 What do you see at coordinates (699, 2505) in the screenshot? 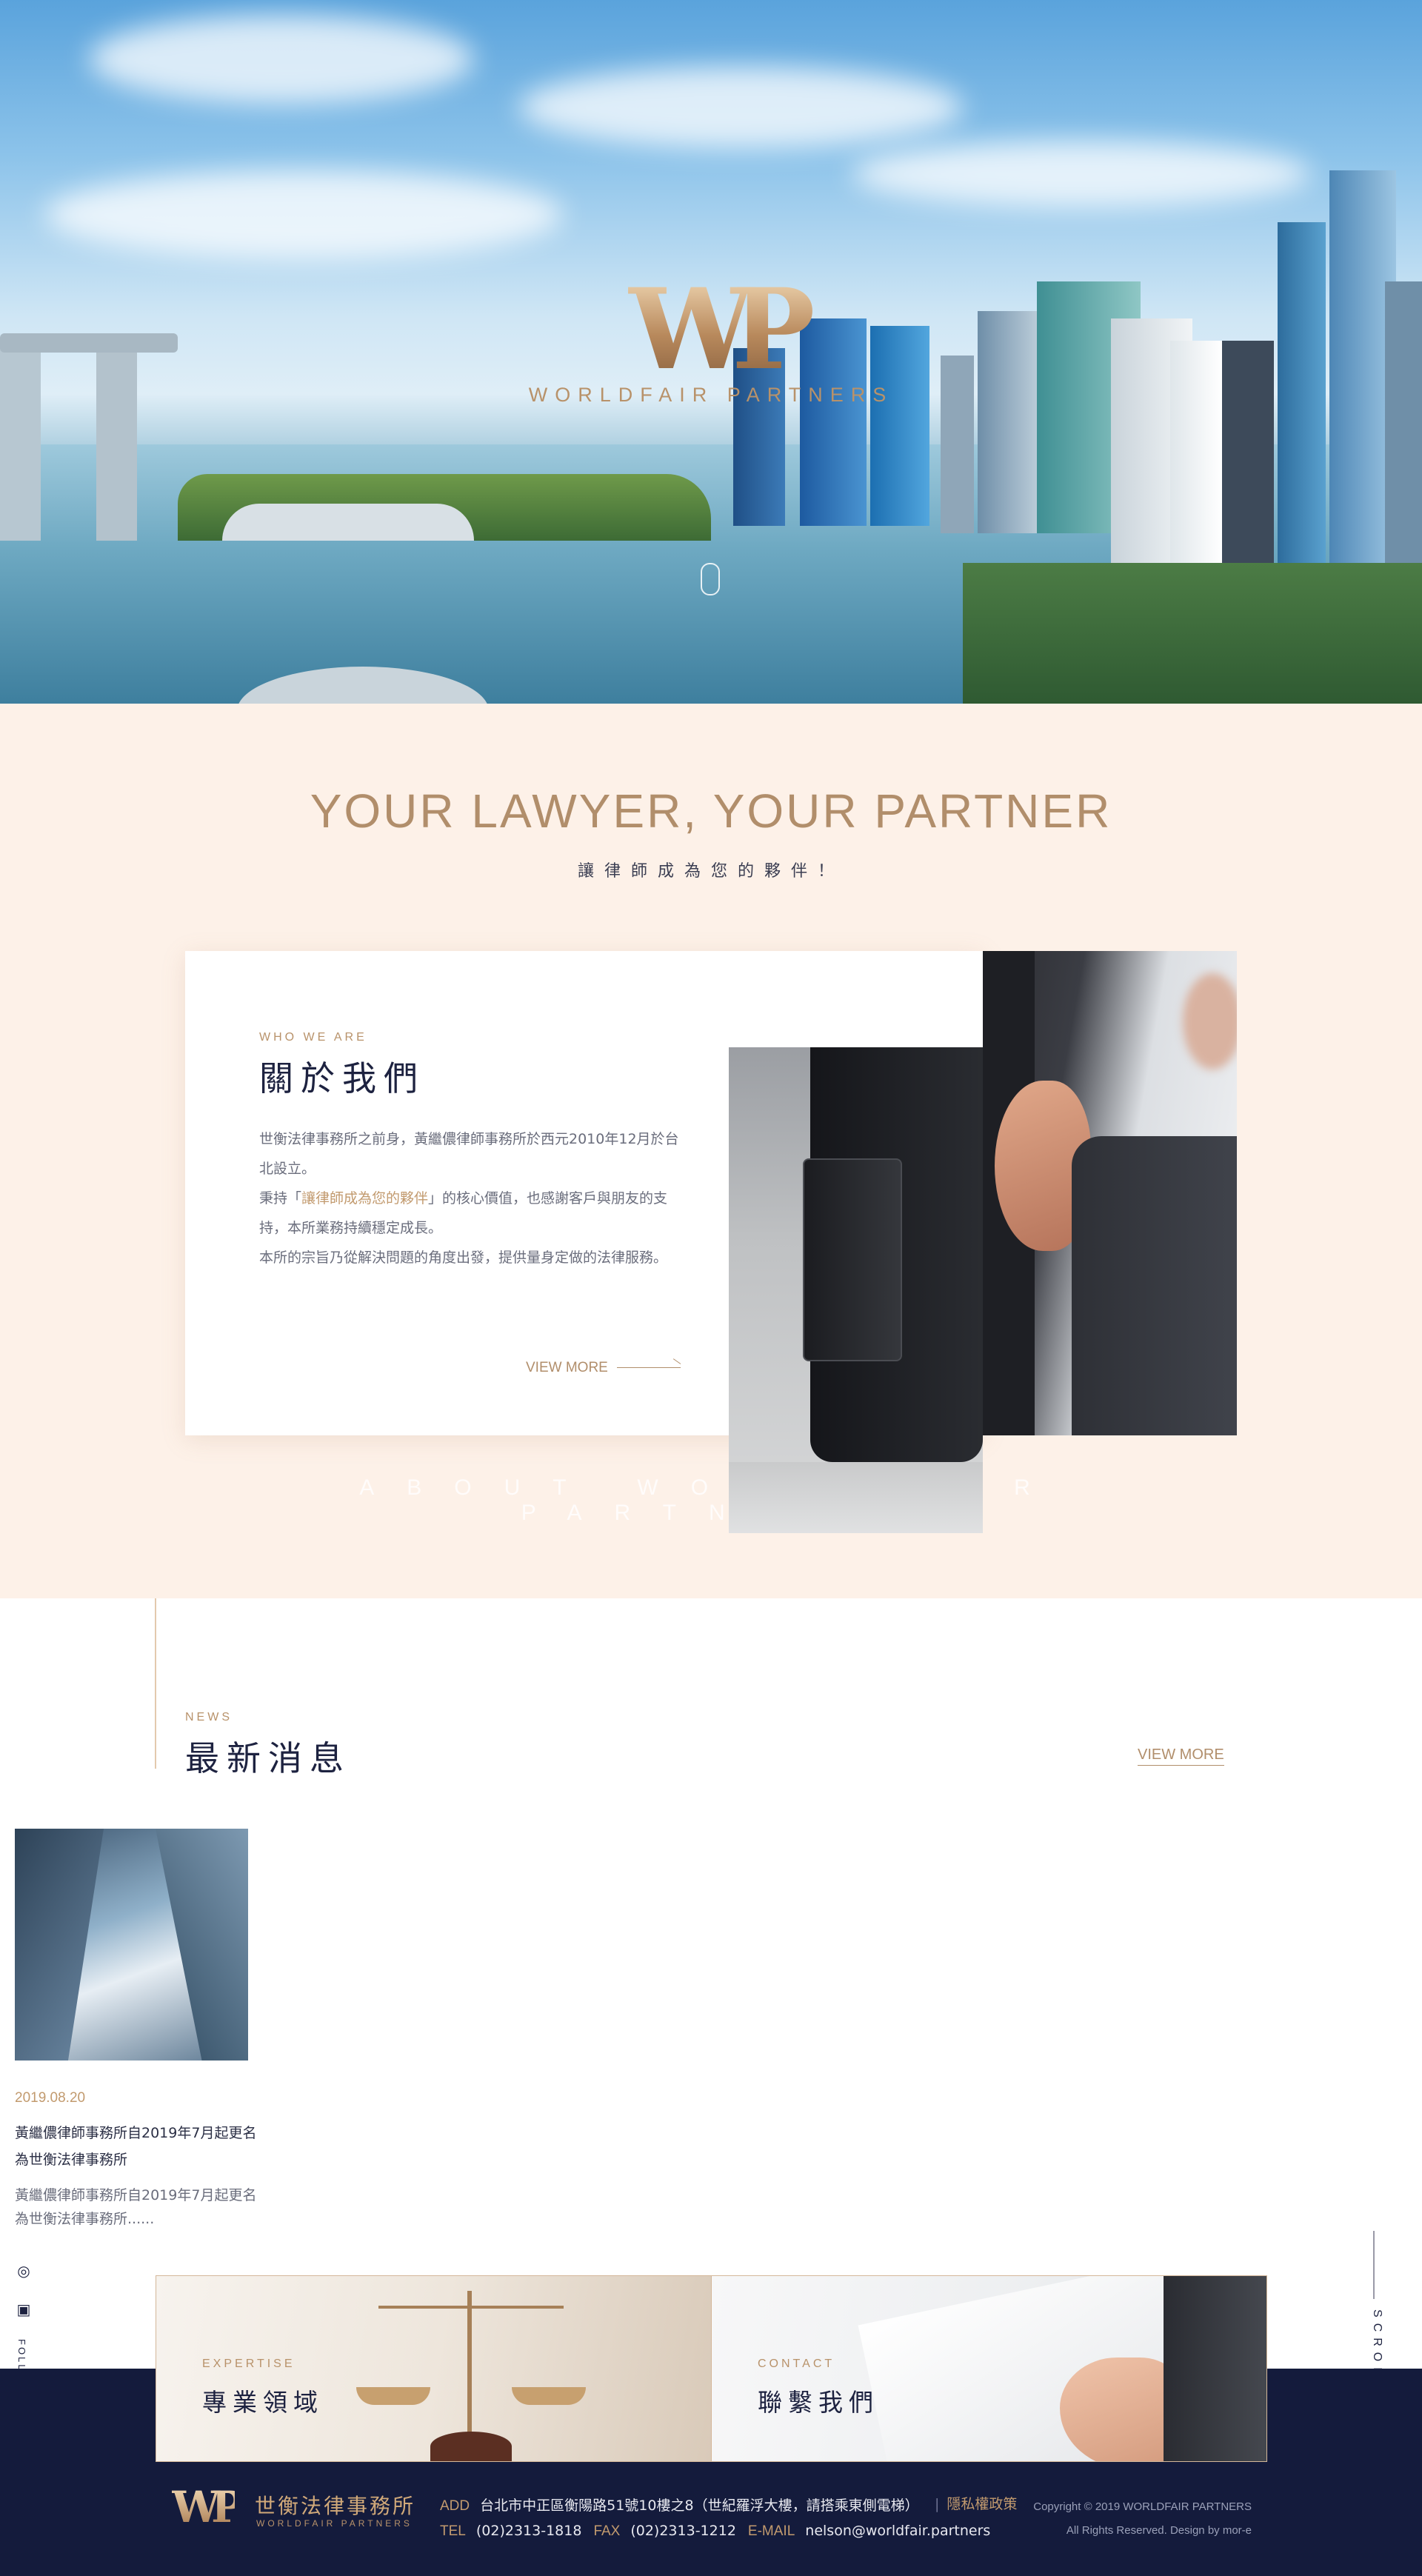
I see `address-value: 台北市中正區衡陽路51號10樓之8（世紀羅浮大樓，請搭乘東側電梯）` at bounding box center [699, 2505].